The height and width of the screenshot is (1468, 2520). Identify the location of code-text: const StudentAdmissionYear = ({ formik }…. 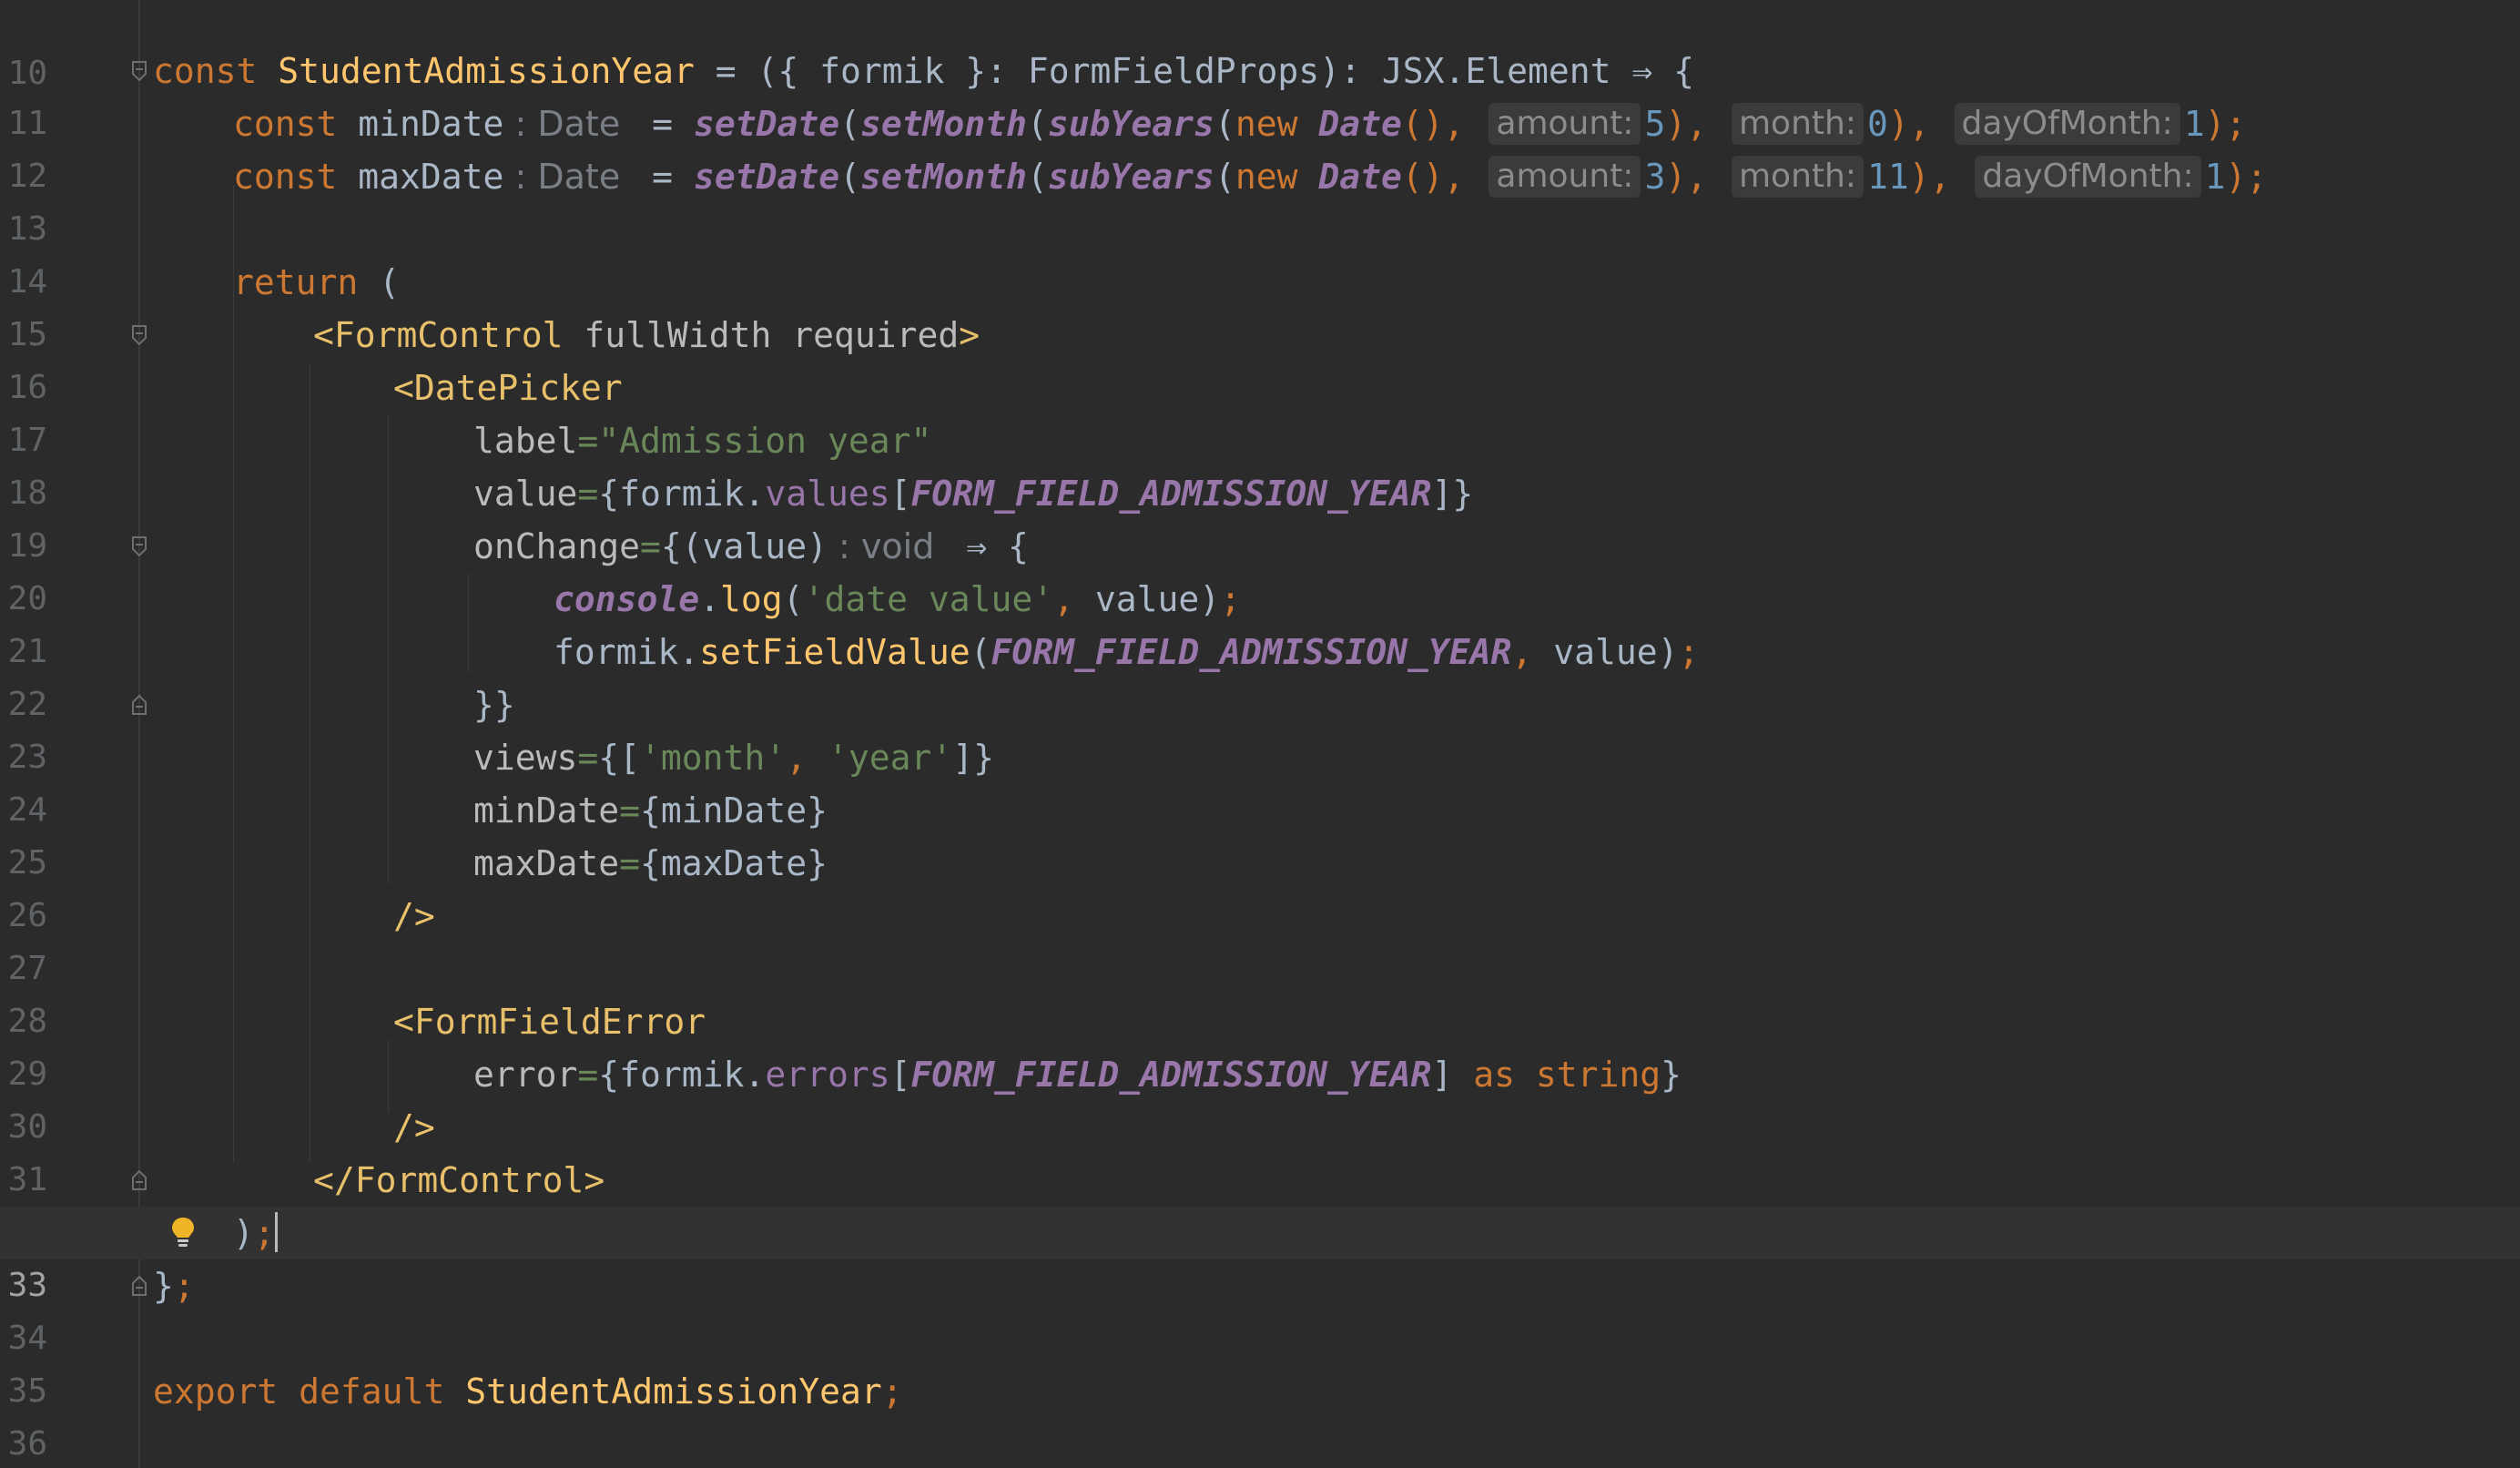
(923, 71).